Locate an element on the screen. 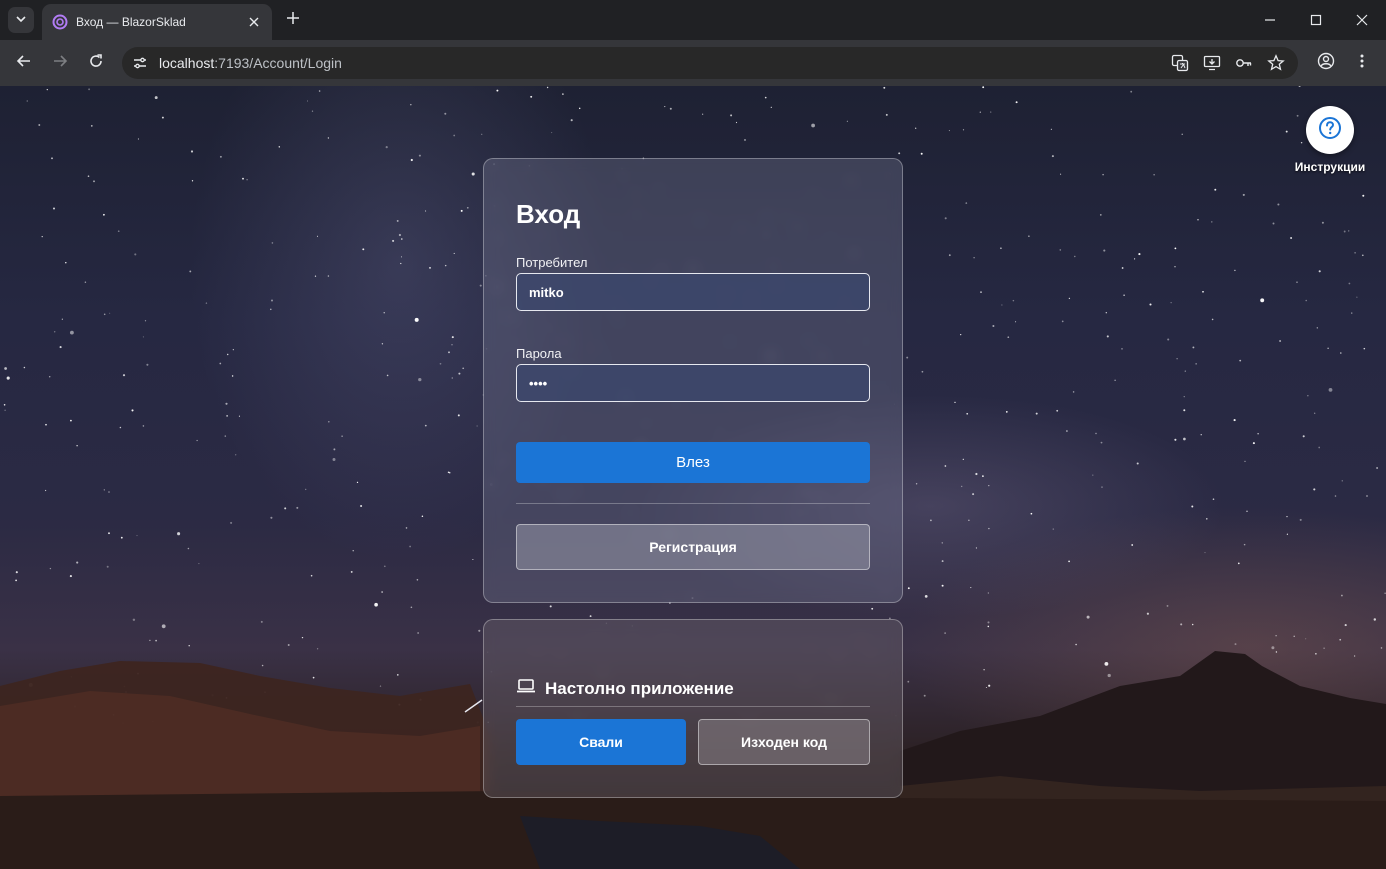 This screenshot has height=869, width=1386. profile-button is located at coordinates (1326, 63).